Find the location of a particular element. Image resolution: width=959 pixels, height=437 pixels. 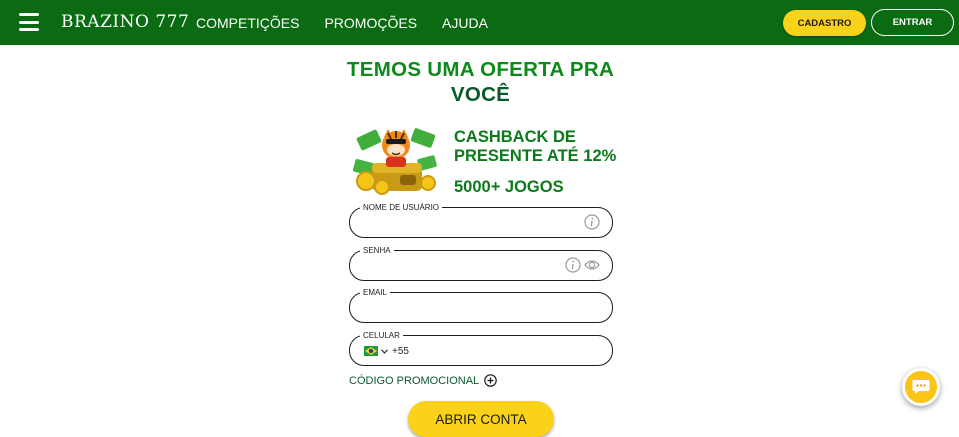

cashback-offer: CASHBACK DE PRESENTE ATÉ 12% is located at coordinates (535, 147).